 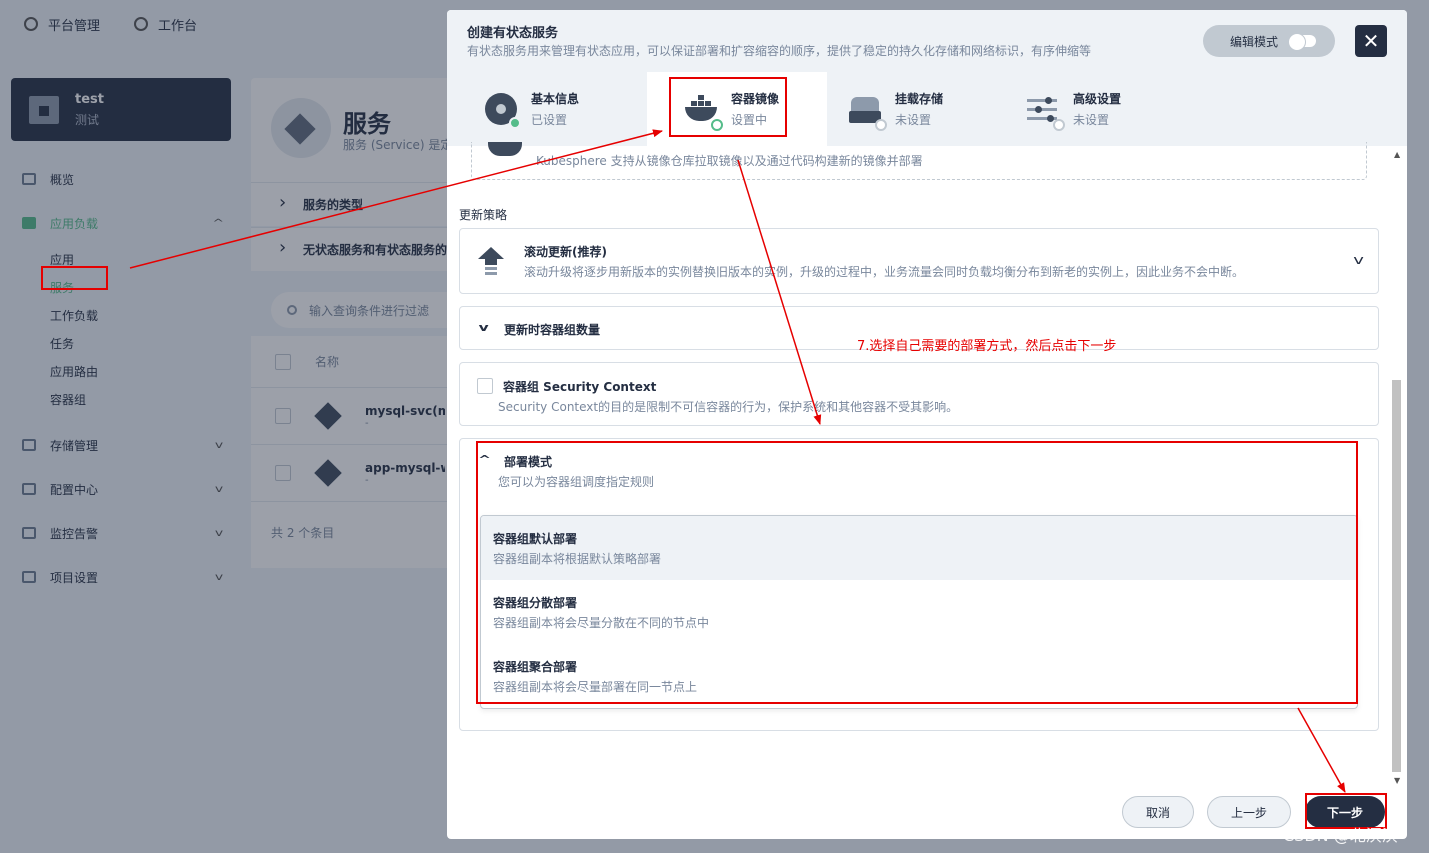 I want to click on disk-icon, so click(x=868, y=112).